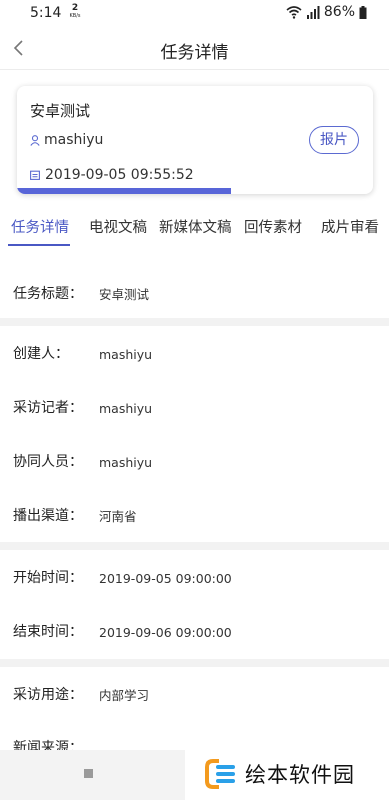  I want to click on network-speed-value: 2, so click(75, 8).